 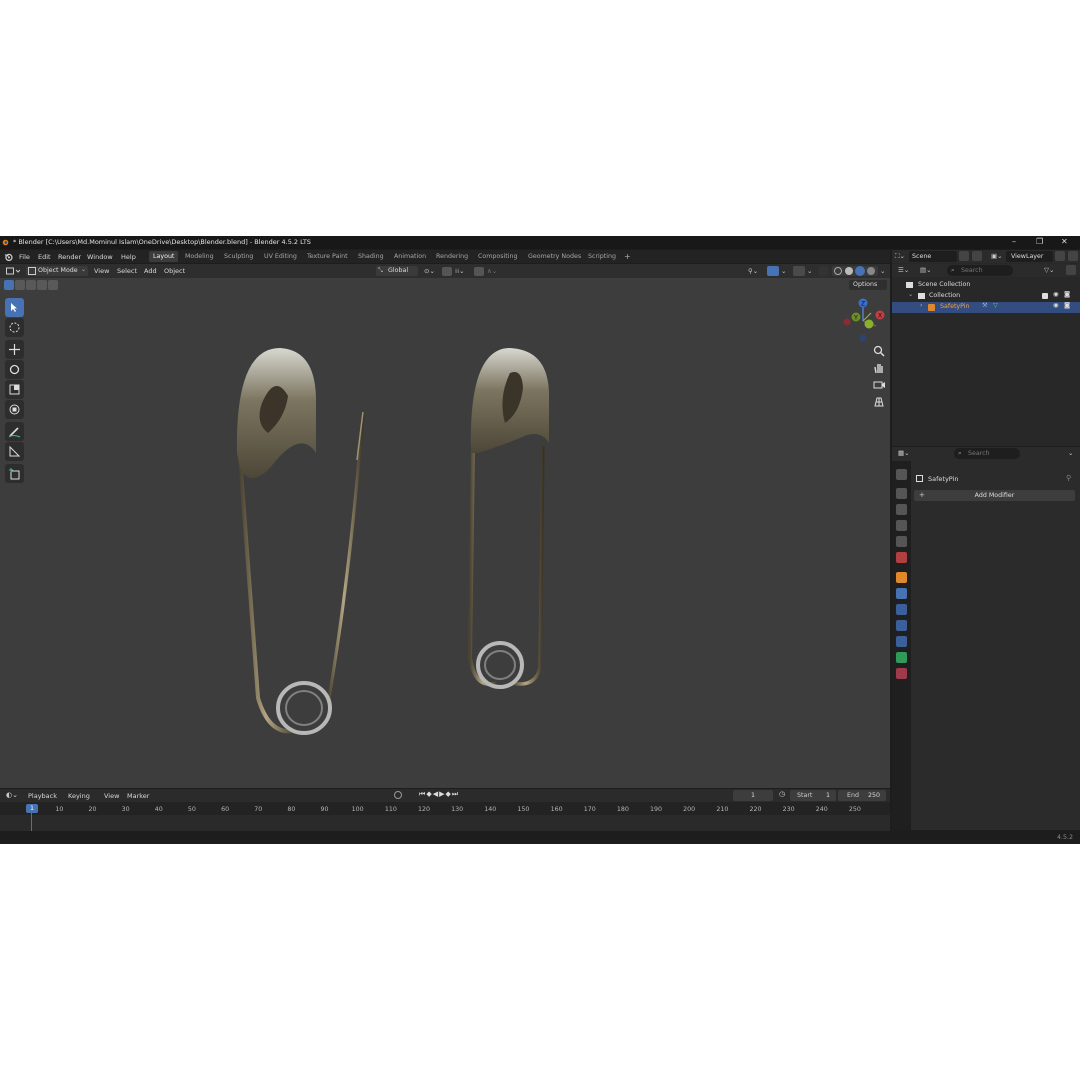 I want to click on tab-animation: Animation, so click(x=410, y=256).